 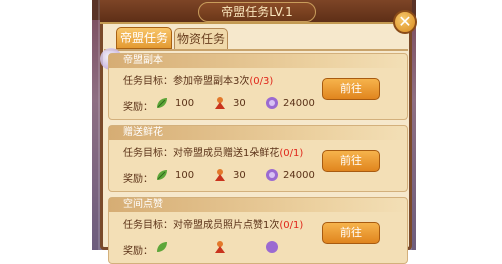 I want to click on close-button: ✕, so click(x=405, y=22).